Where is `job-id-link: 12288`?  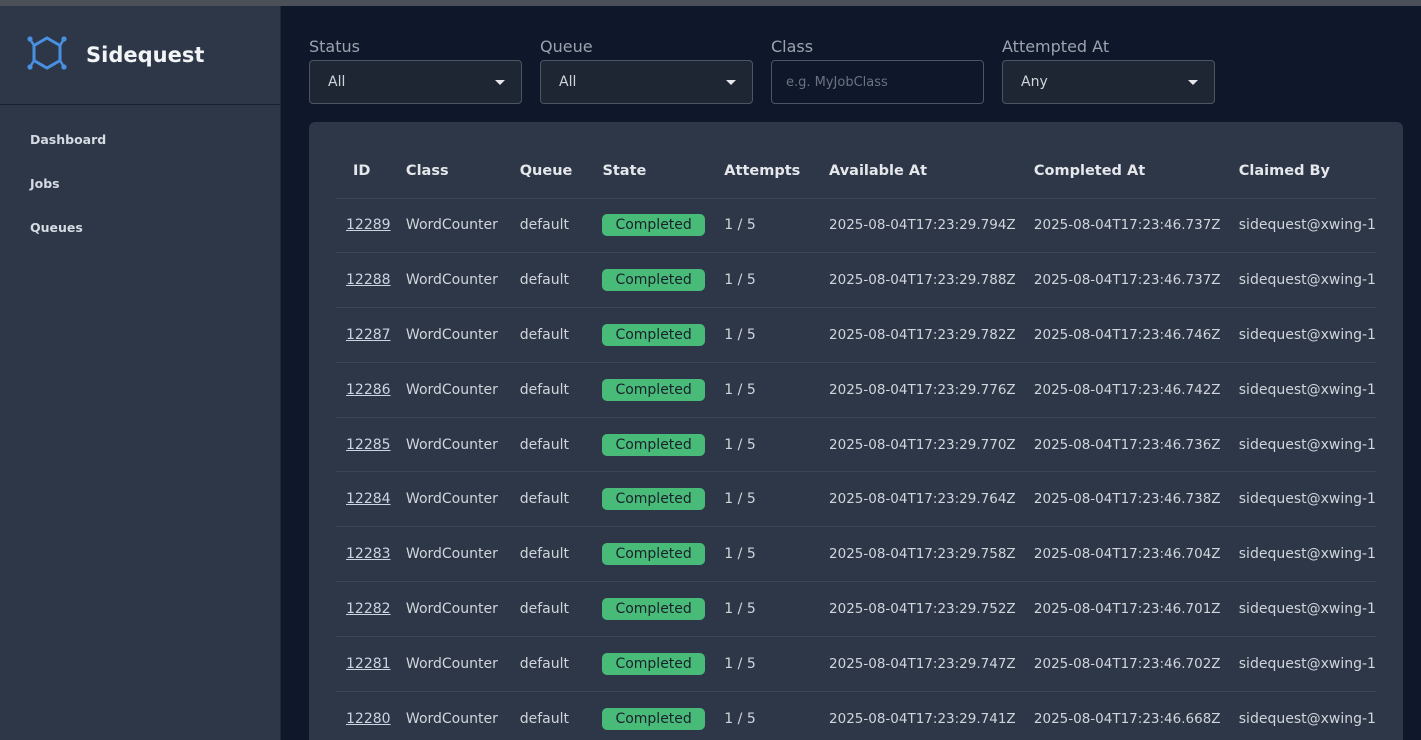 job-id-link: 12288 is located at coordinates (368, 280).